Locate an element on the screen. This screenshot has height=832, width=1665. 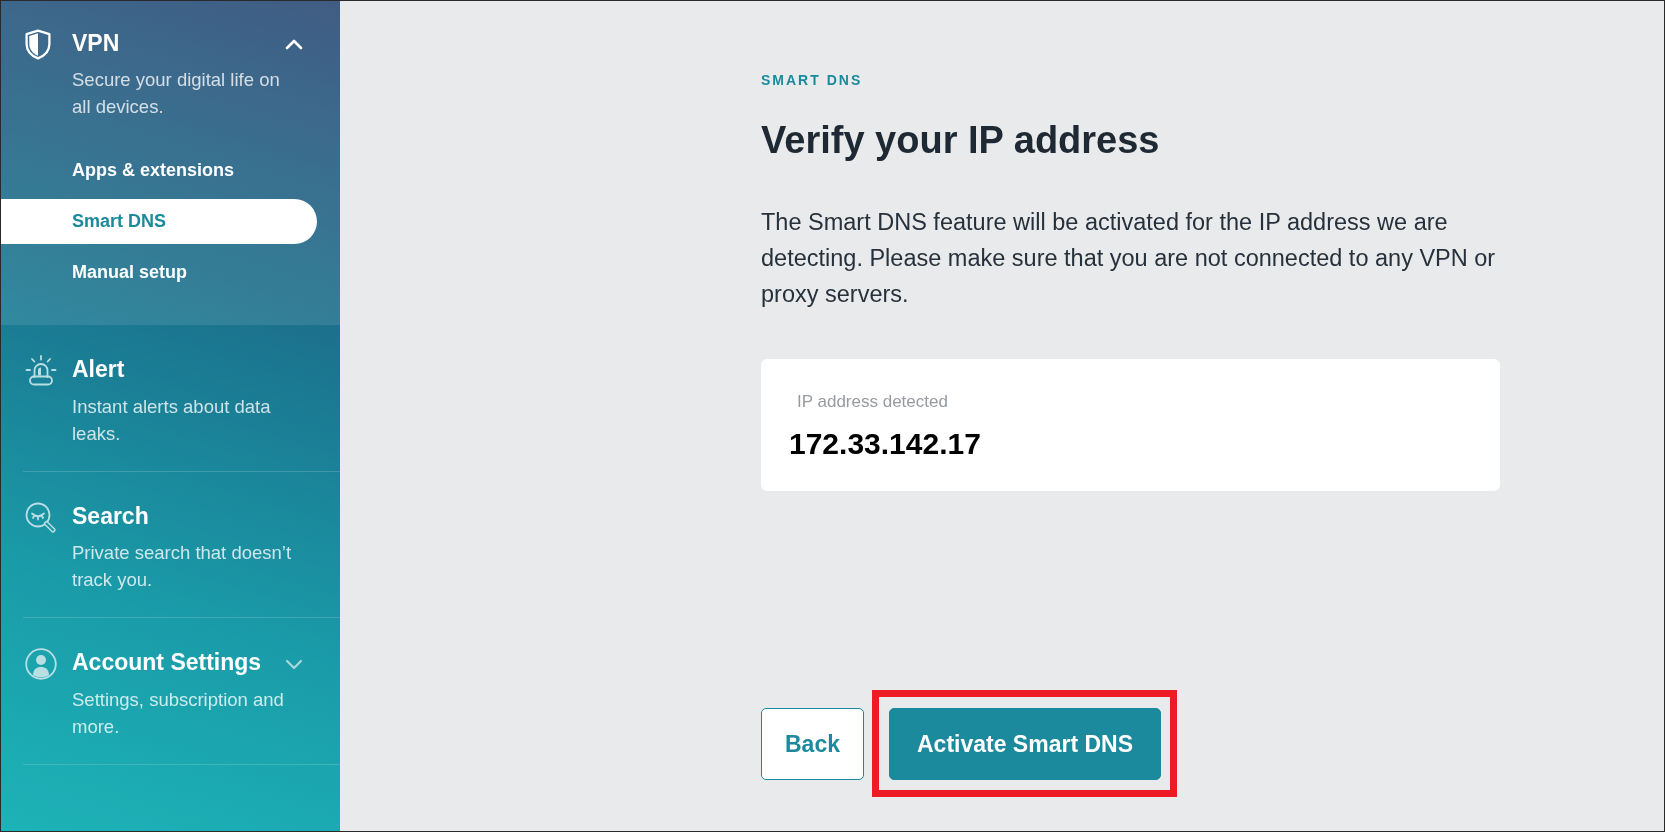
nav-description: Settings, subscription and more. is located at coordinates (178, 713).